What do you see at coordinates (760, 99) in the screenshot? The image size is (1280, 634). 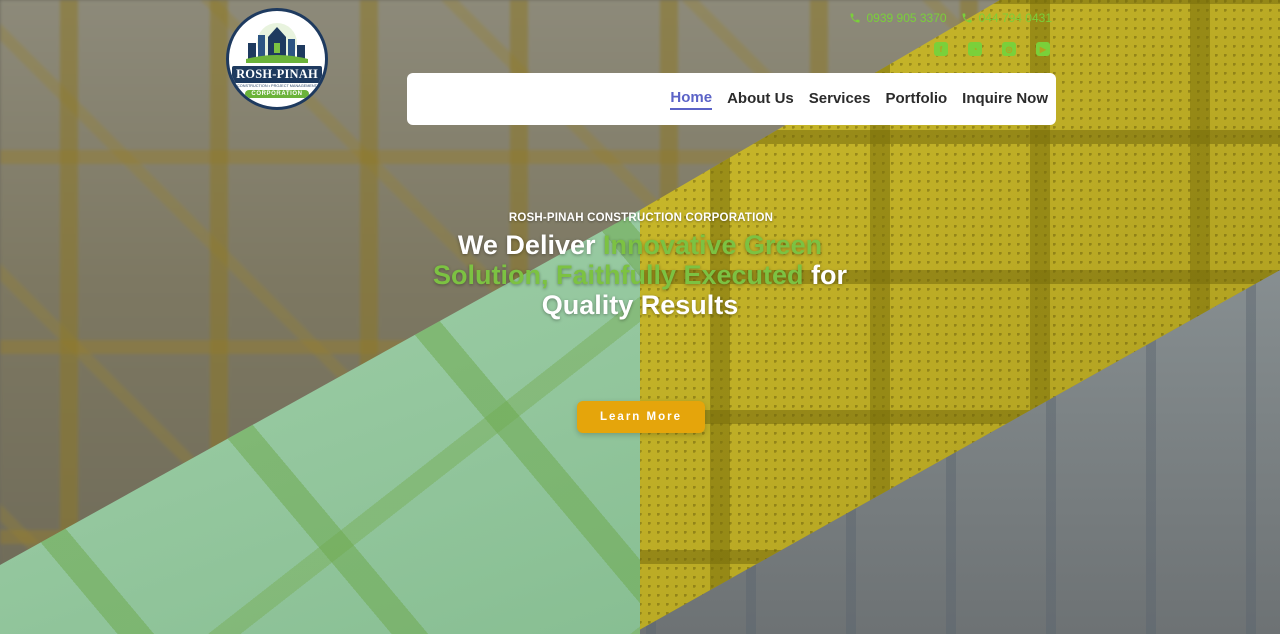 I see `nav-about-us: About Us` at bounding box center [760, 99].